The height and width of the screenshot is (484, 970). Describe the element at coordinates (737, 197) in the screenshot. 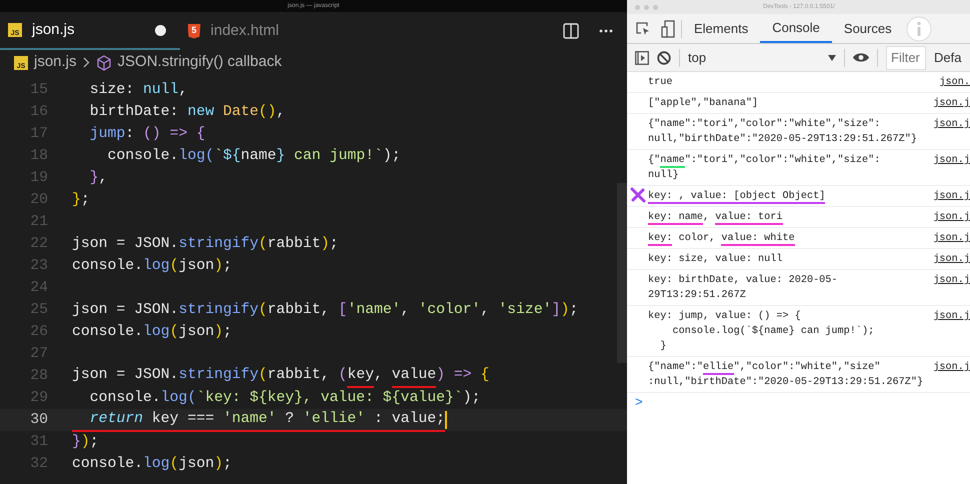

I see `console-message: key: , value: [object Object]` at that location.